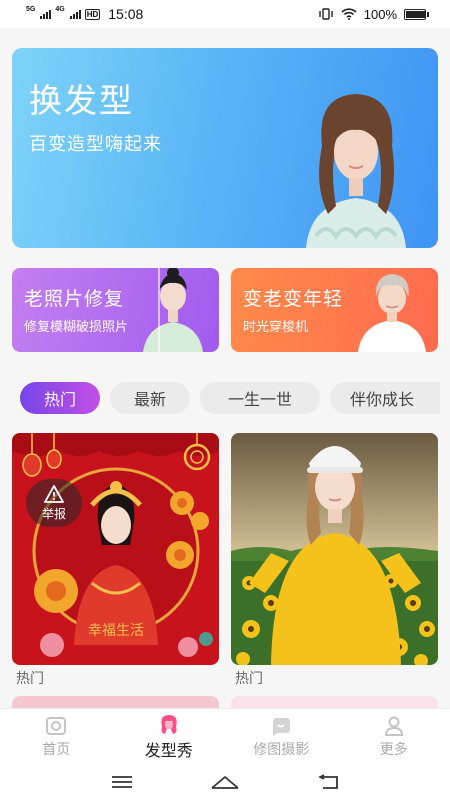 This screenshot has width=450, height=800. Describe the element at coordinates (53, 513) in the screenshot. I see `report-label: 举报` at that location.